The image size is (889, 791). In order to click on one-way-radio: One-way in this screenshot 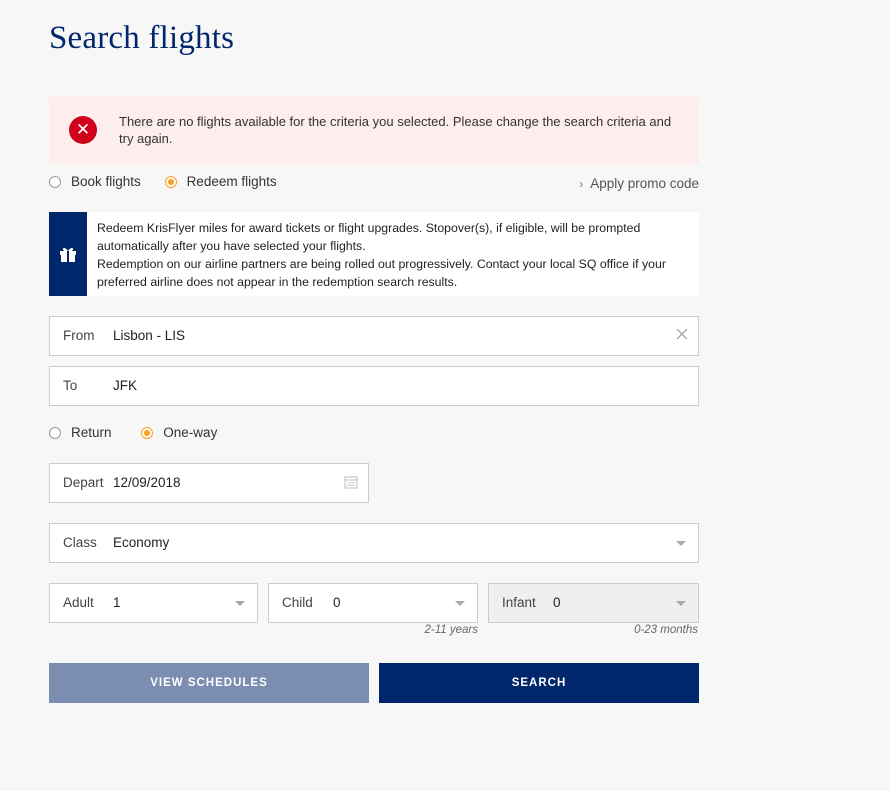, I will do `click(179, 432)`.